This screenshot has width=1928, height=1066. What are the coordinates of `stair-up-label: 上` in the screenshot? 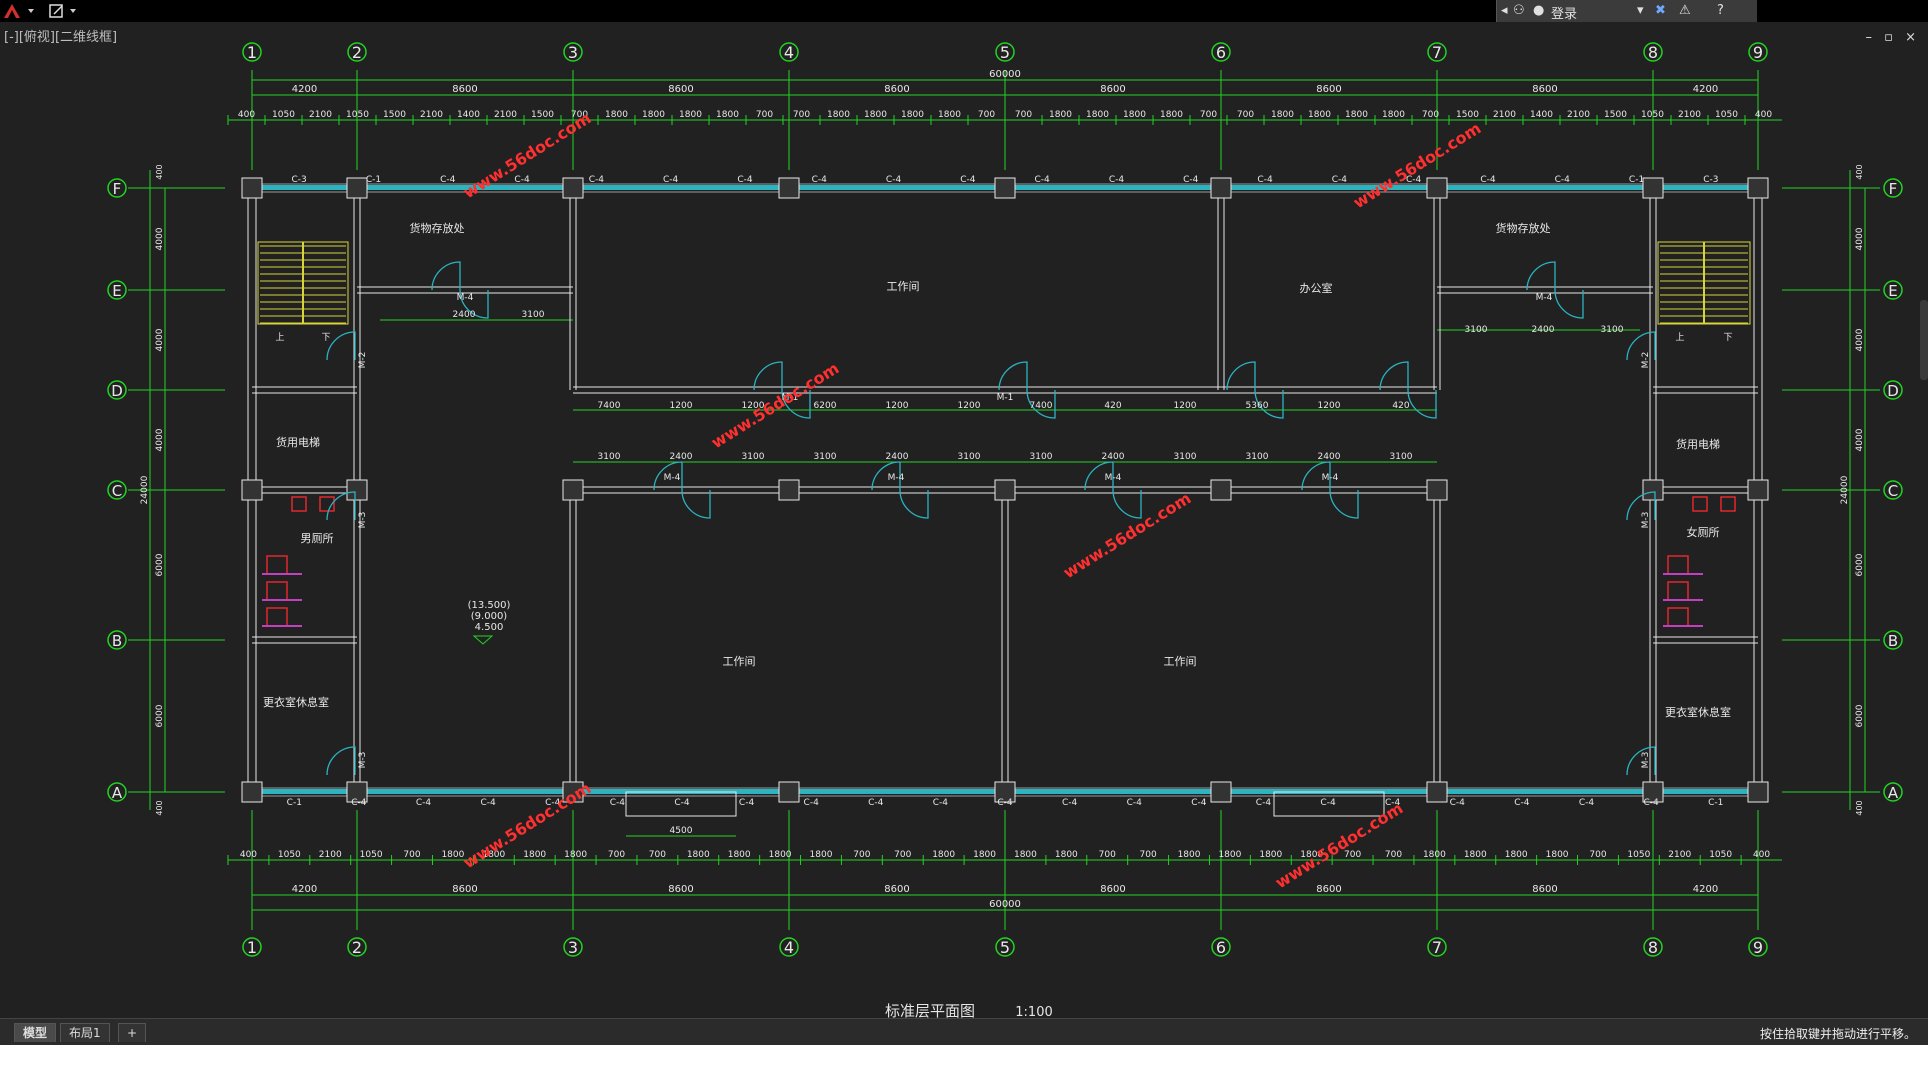 It's located at (1679, 337).